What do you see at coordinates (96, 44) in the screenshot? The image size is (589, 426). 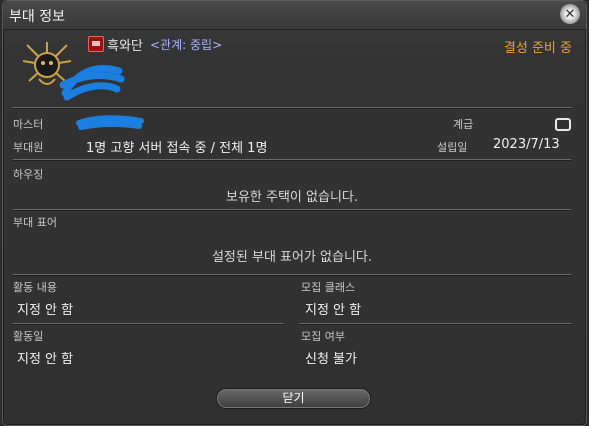 I see `company-tag-icon` at bounding box center [96, 44].